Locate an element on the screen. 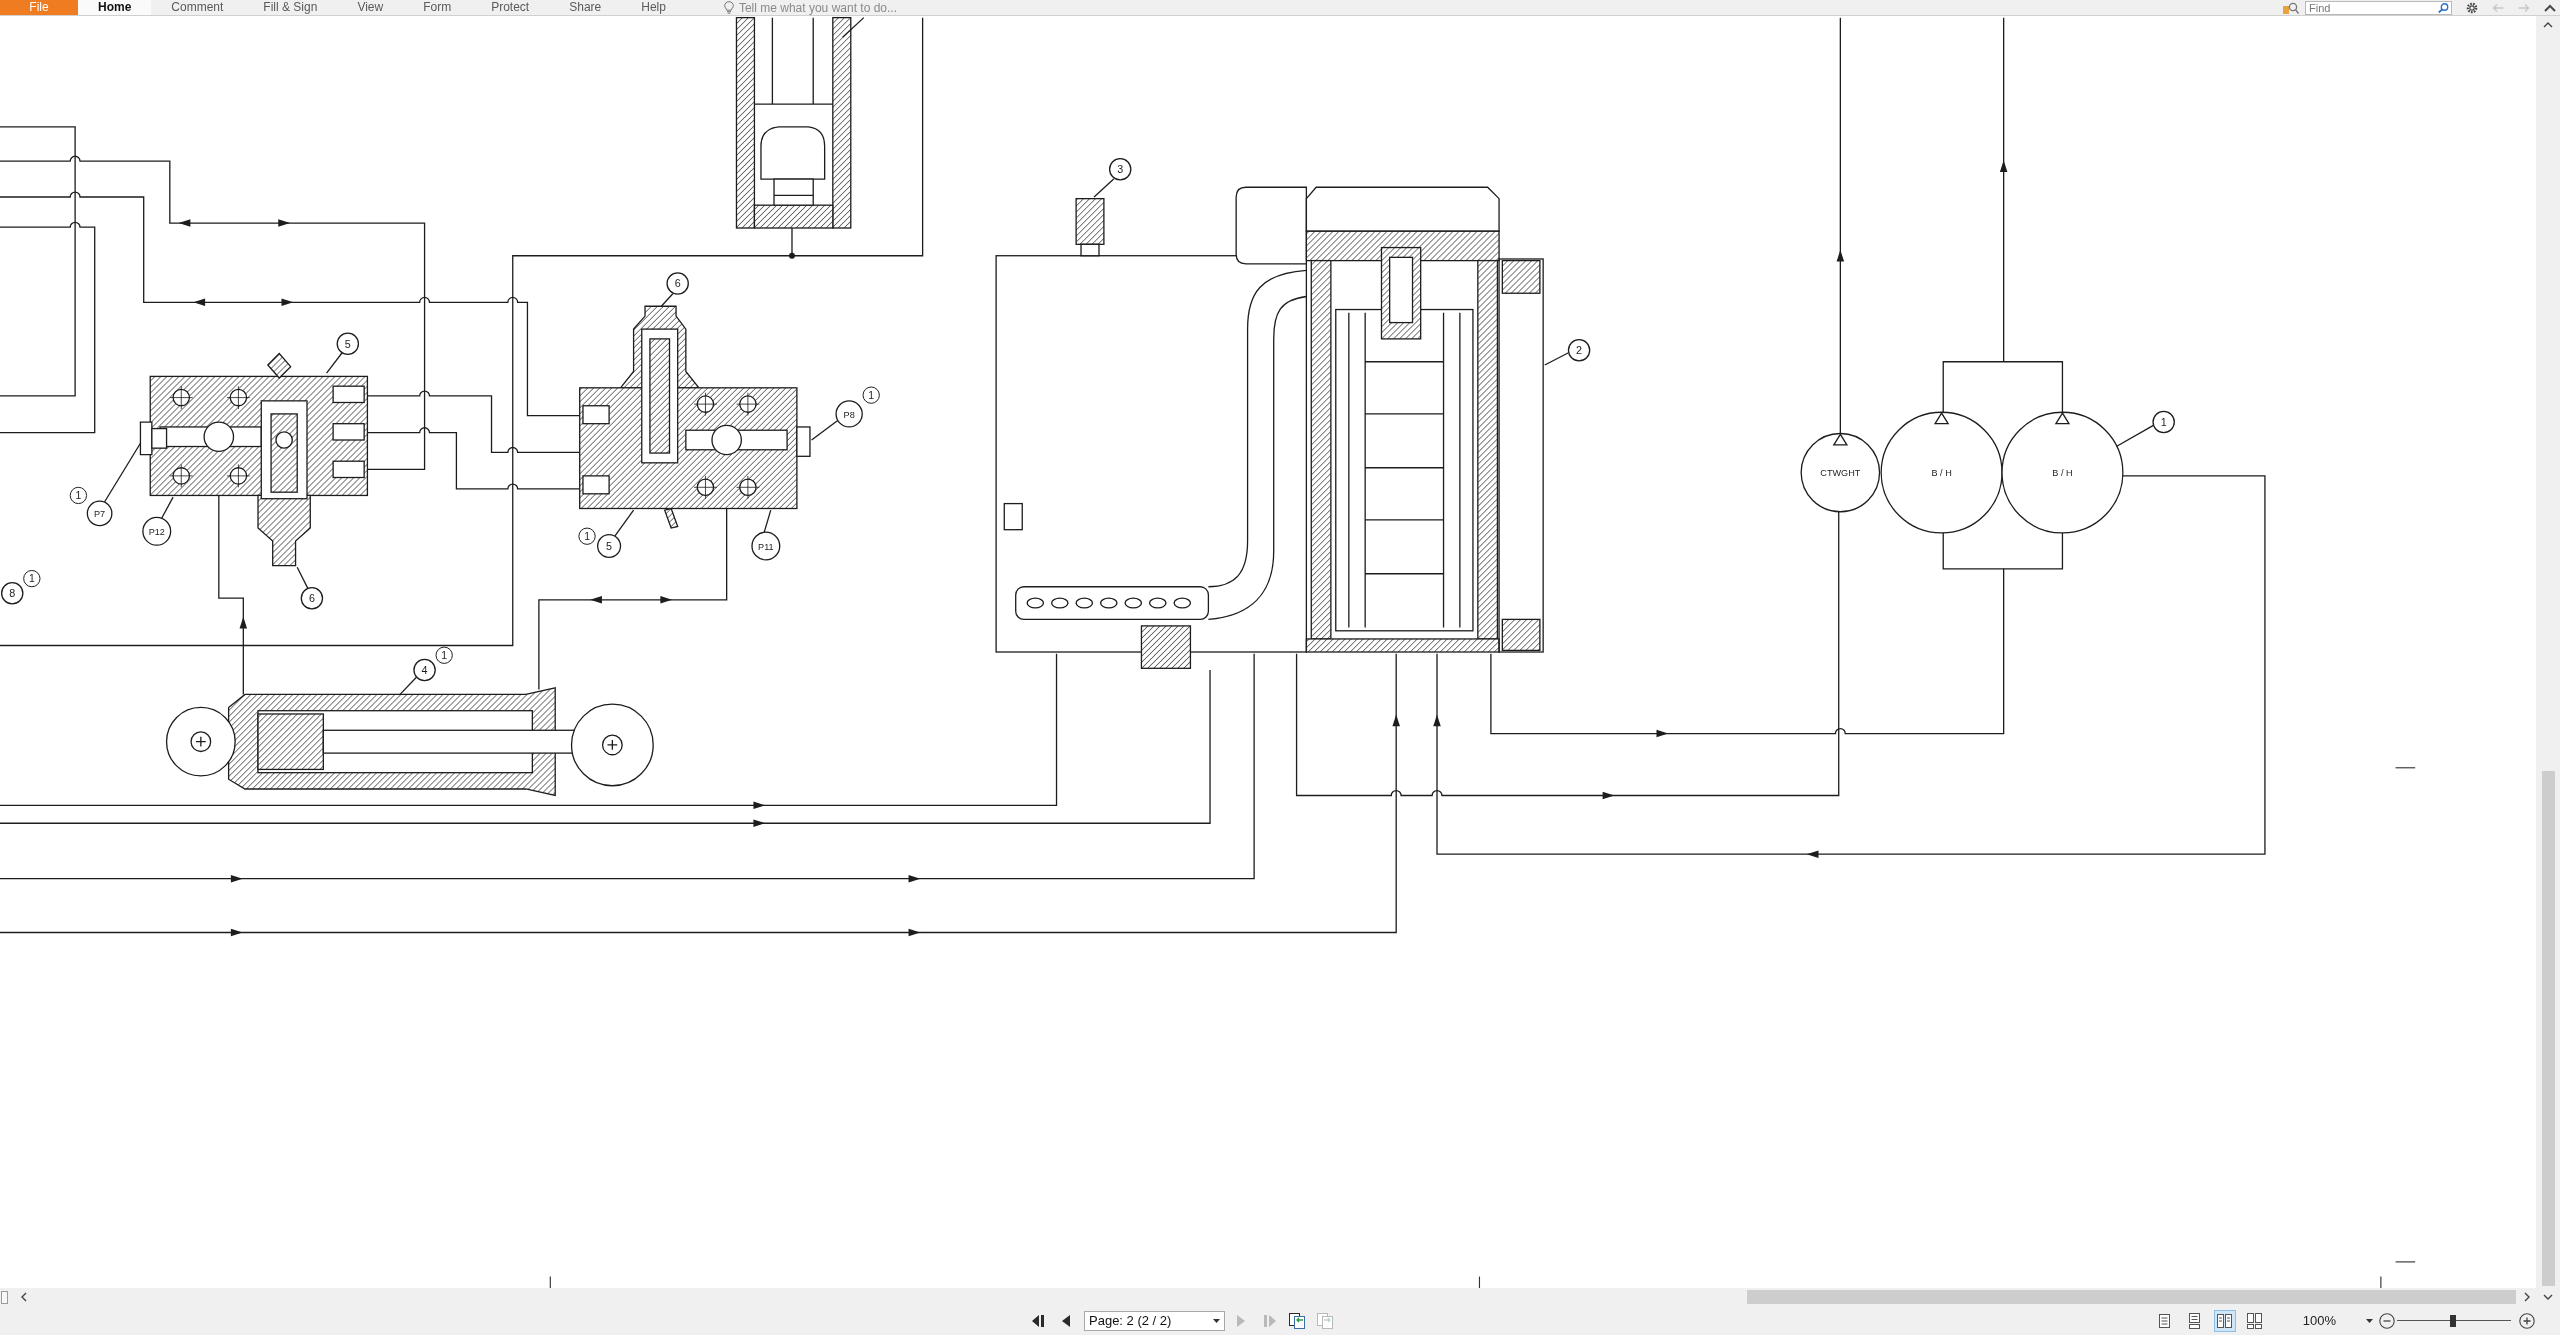  callout-balloon: P7 is located at coordinates (99, 513).